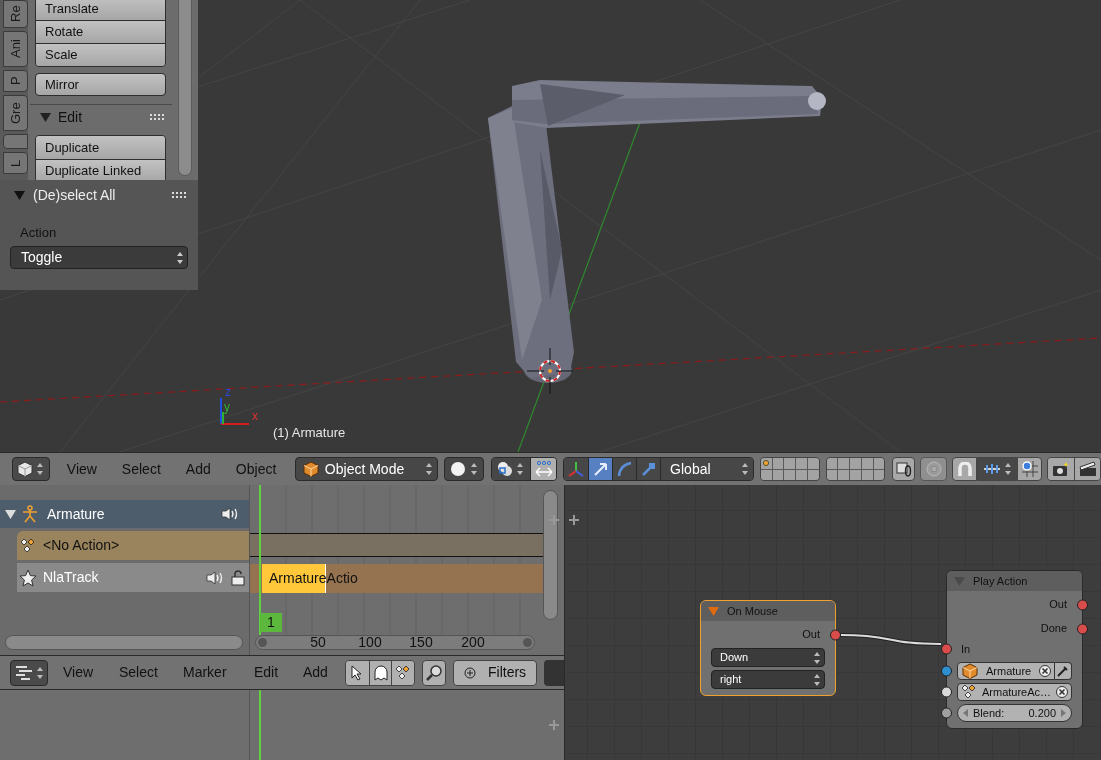 The height and width of the screenshot is (760, 1101). What do you see at coordinates (706, 469) in the screenshot?
I see `orientation-dropdown: Global` at bounding box center [706, 469].